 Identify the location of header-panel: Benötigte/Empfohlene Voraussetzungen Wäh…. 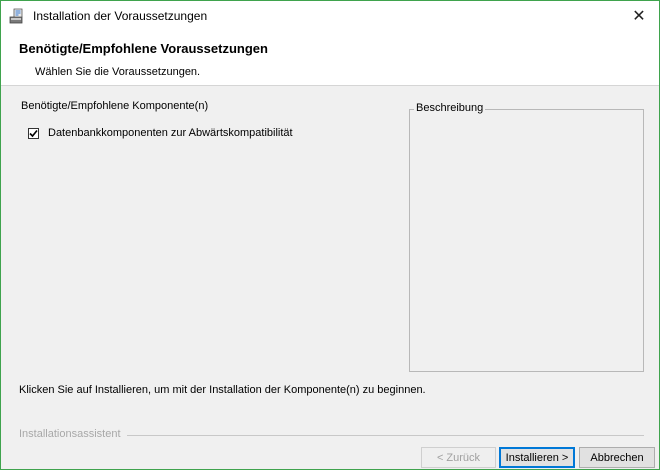
(330, 58).